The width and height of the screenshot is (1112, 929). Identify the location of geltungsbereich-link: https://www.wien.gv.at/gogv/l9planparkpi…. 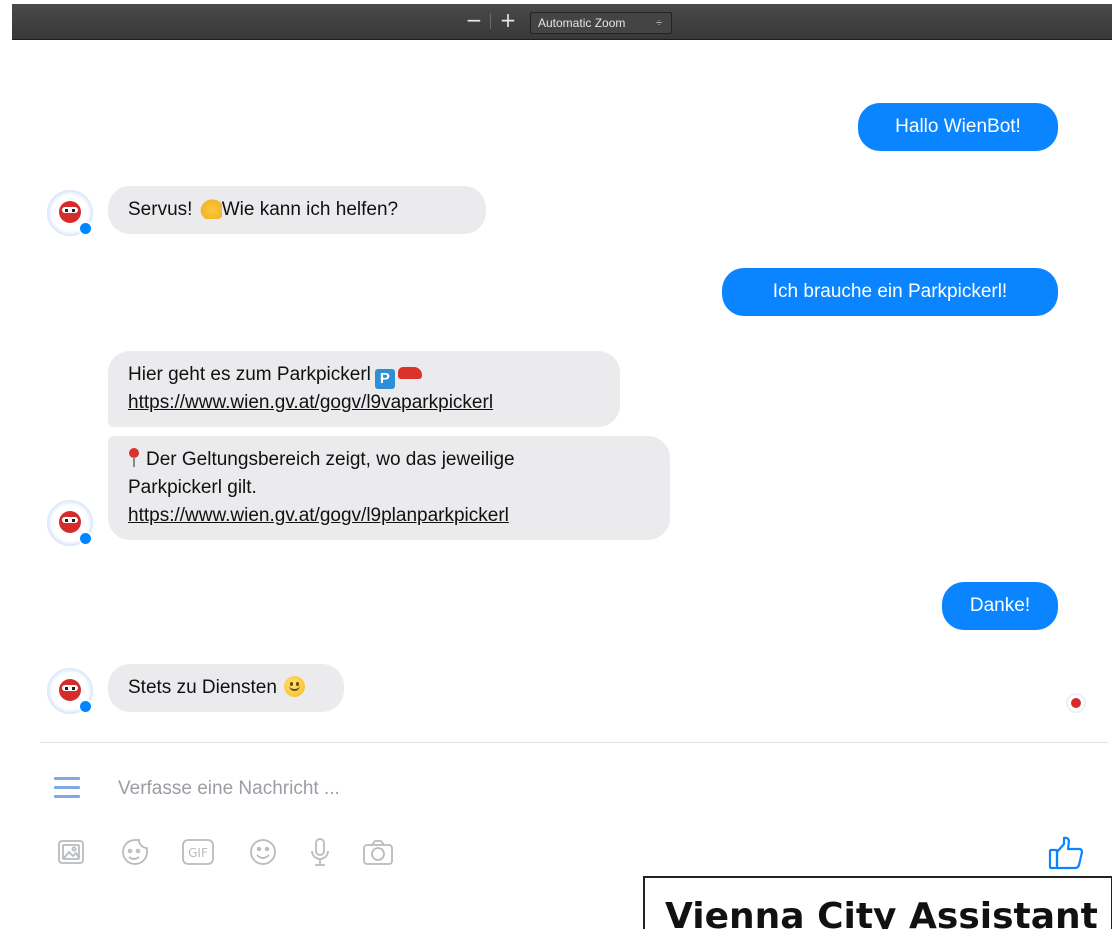
(318, 515).